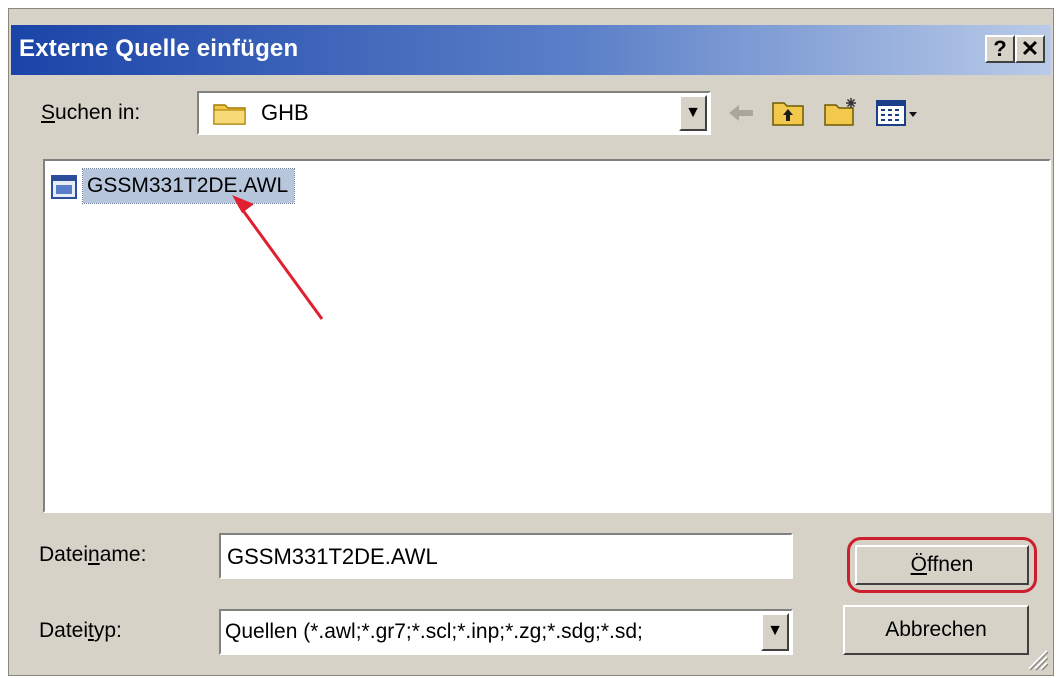 The height and width of the screenshot is (678, 1056). I want to click on filename-label: Dateiname:, so click(93, 554).